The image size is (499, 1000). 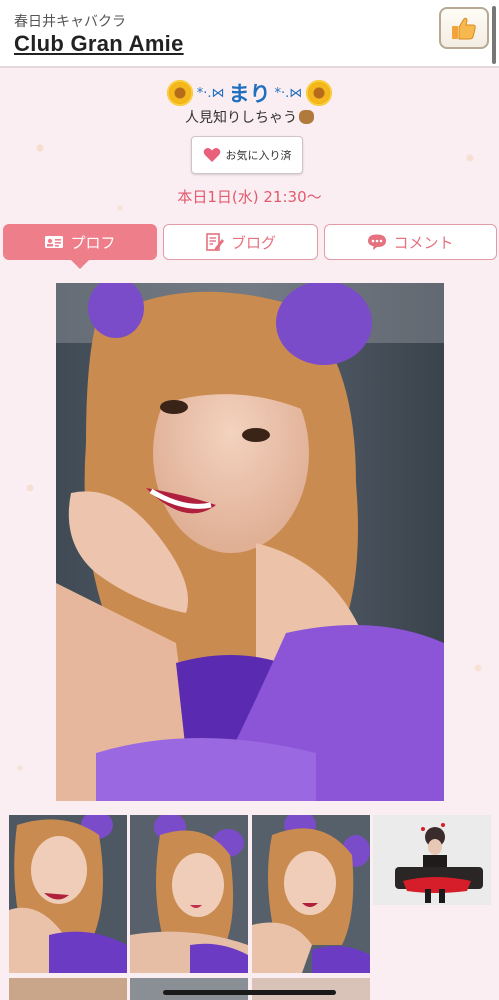 I want to click on site-subtitle: 春日井キャバクラ, so click(x=70, y=22).